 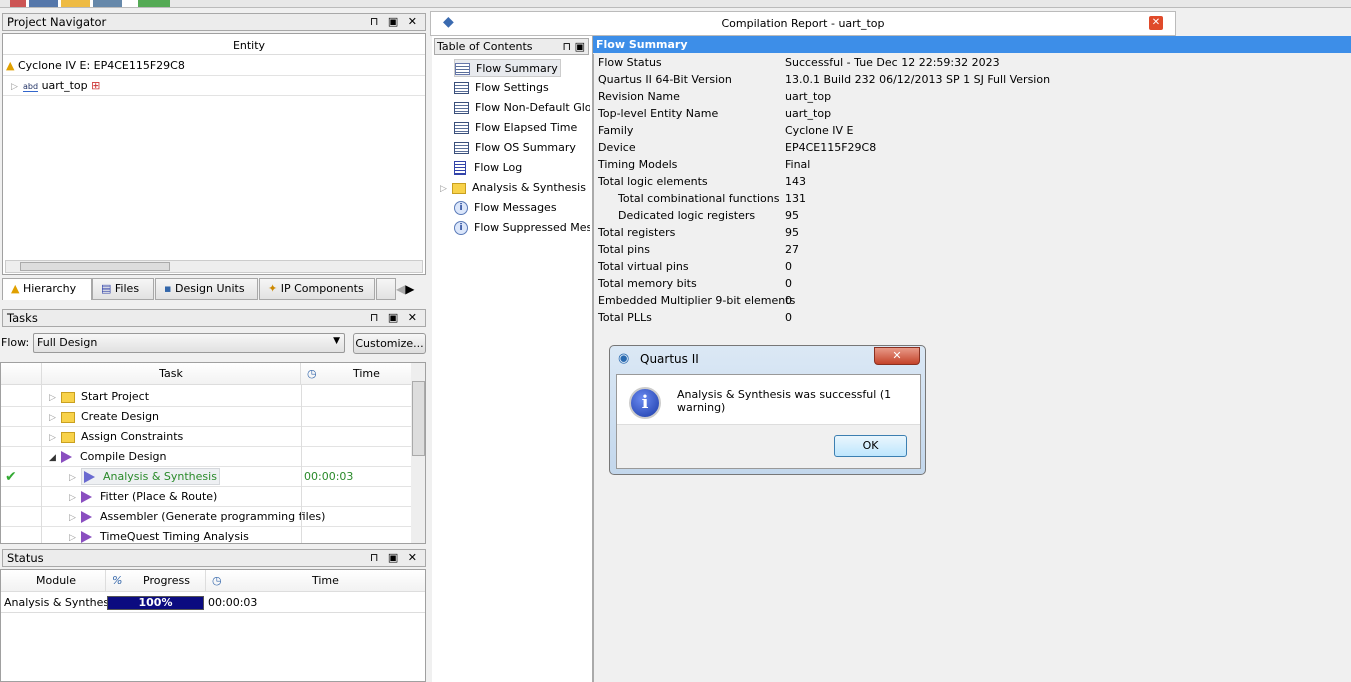 I want to click on toc-item-flow-log: Flow Log, so click(x=488, y=168).